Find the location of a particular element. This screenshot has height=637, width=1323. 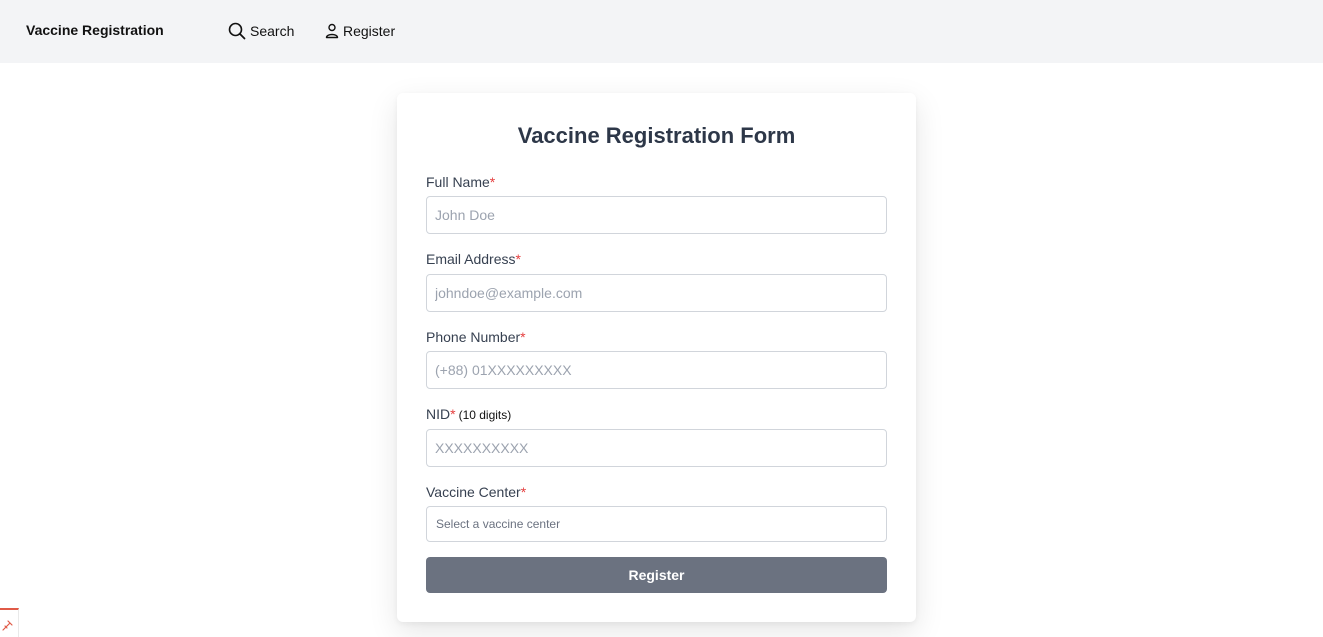

full-name-label: Full Name* is located at coordinates (461, 182).